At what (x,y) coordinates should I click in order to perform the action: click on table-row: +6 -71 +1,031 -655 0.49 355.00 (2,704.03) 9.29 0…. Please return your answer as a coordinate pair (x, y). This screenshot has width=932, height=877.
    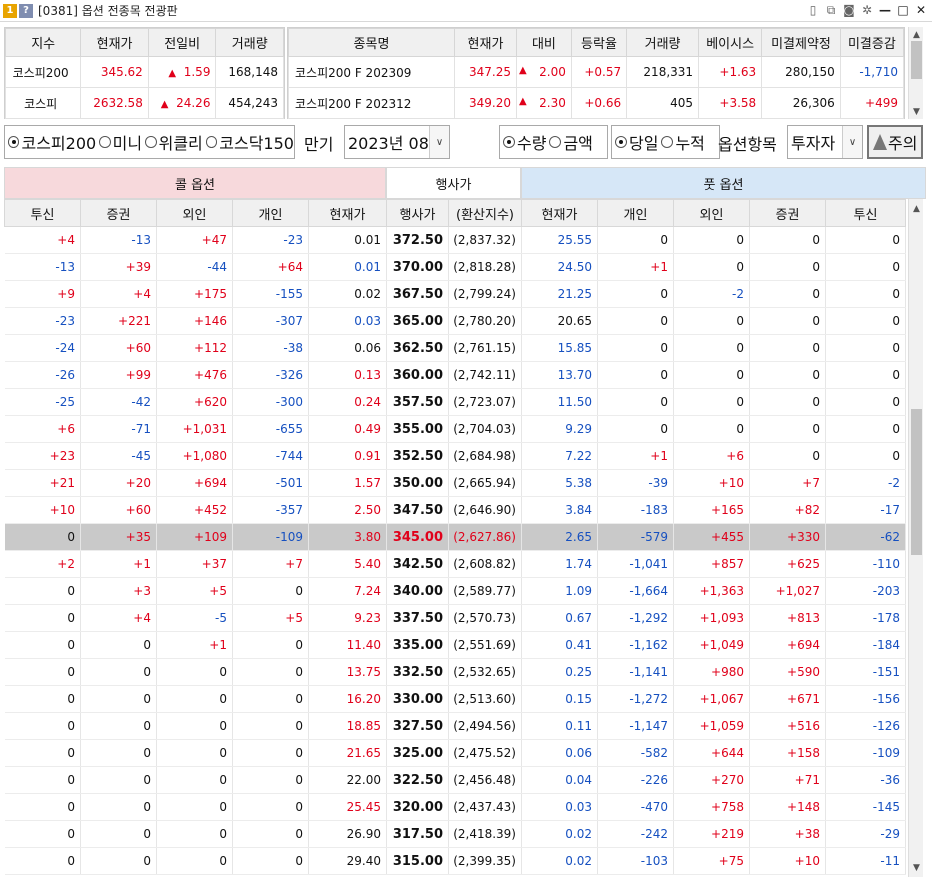
    Looking at the image, I should click on (455, 429).